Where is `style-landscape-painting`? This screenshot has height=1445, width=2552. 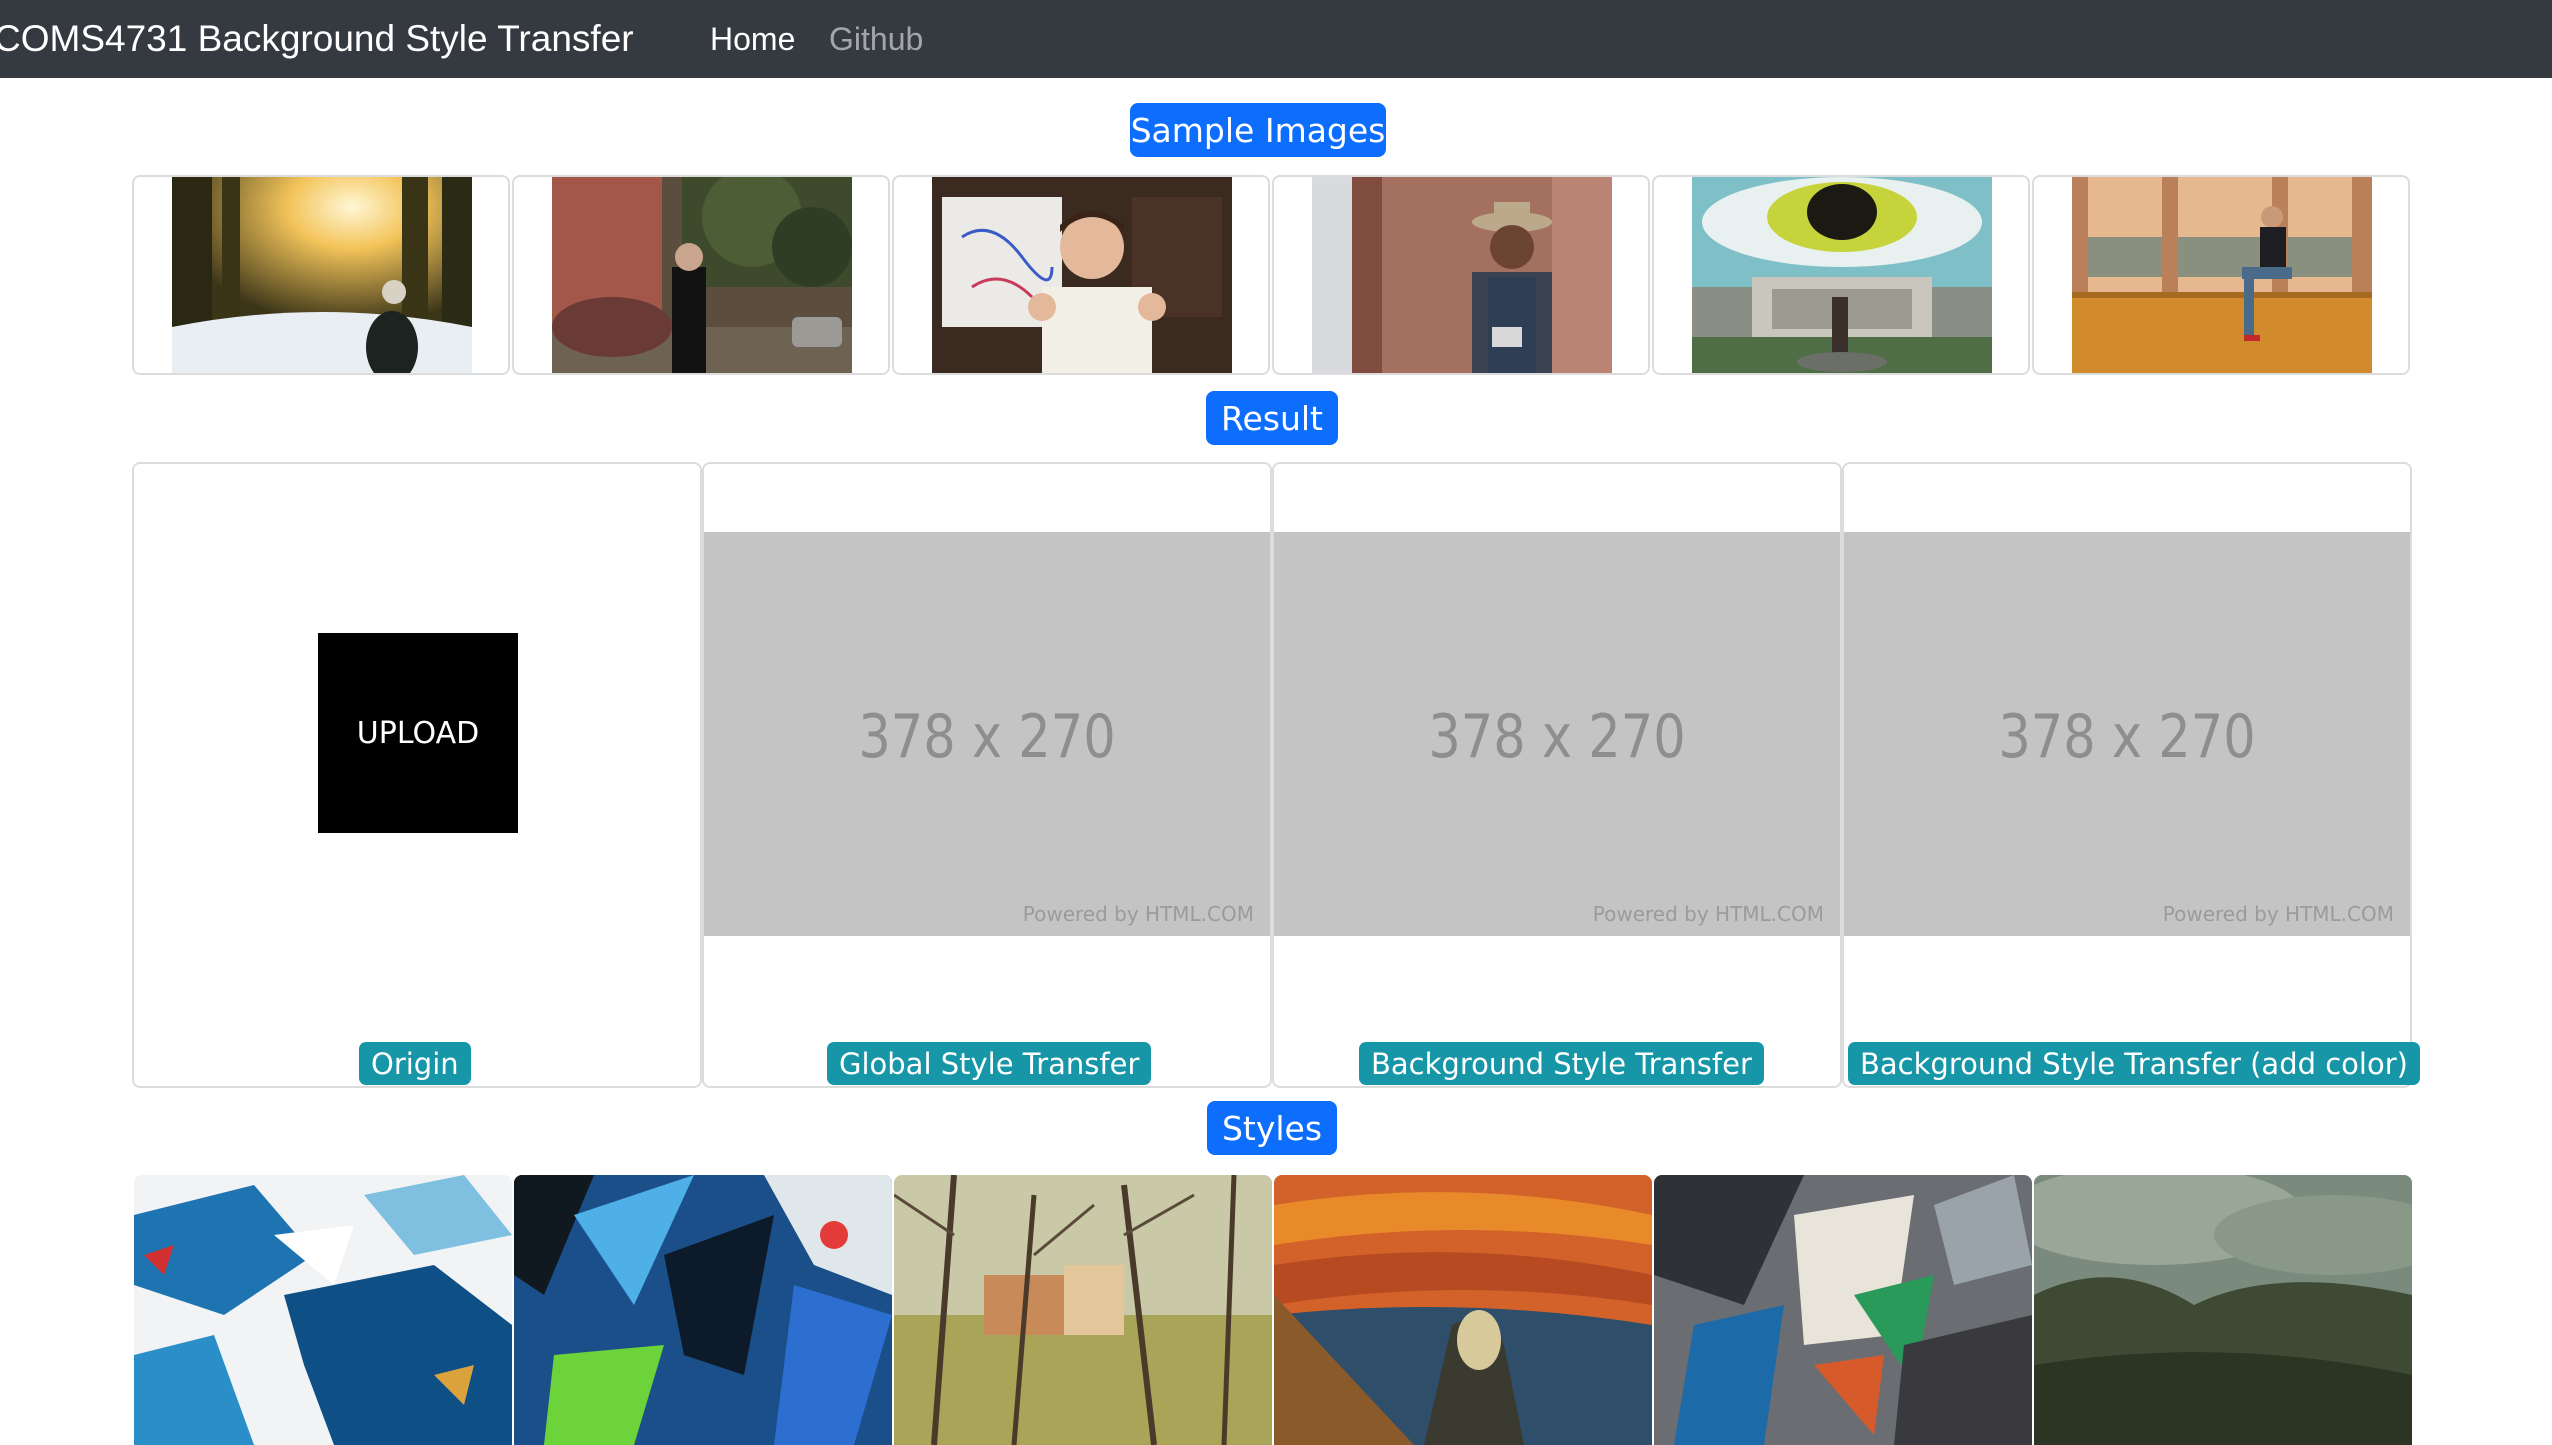
style-landscape-painting is located at coordinates (2223, 1310).